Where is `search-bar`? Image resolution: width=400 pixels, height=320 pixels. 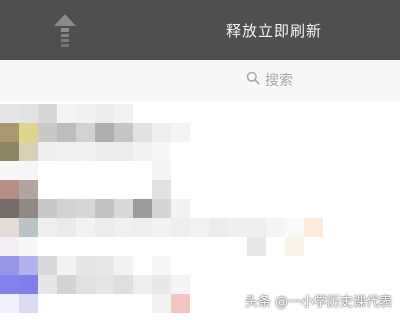 search-bar is located at coordinates (200, 81).